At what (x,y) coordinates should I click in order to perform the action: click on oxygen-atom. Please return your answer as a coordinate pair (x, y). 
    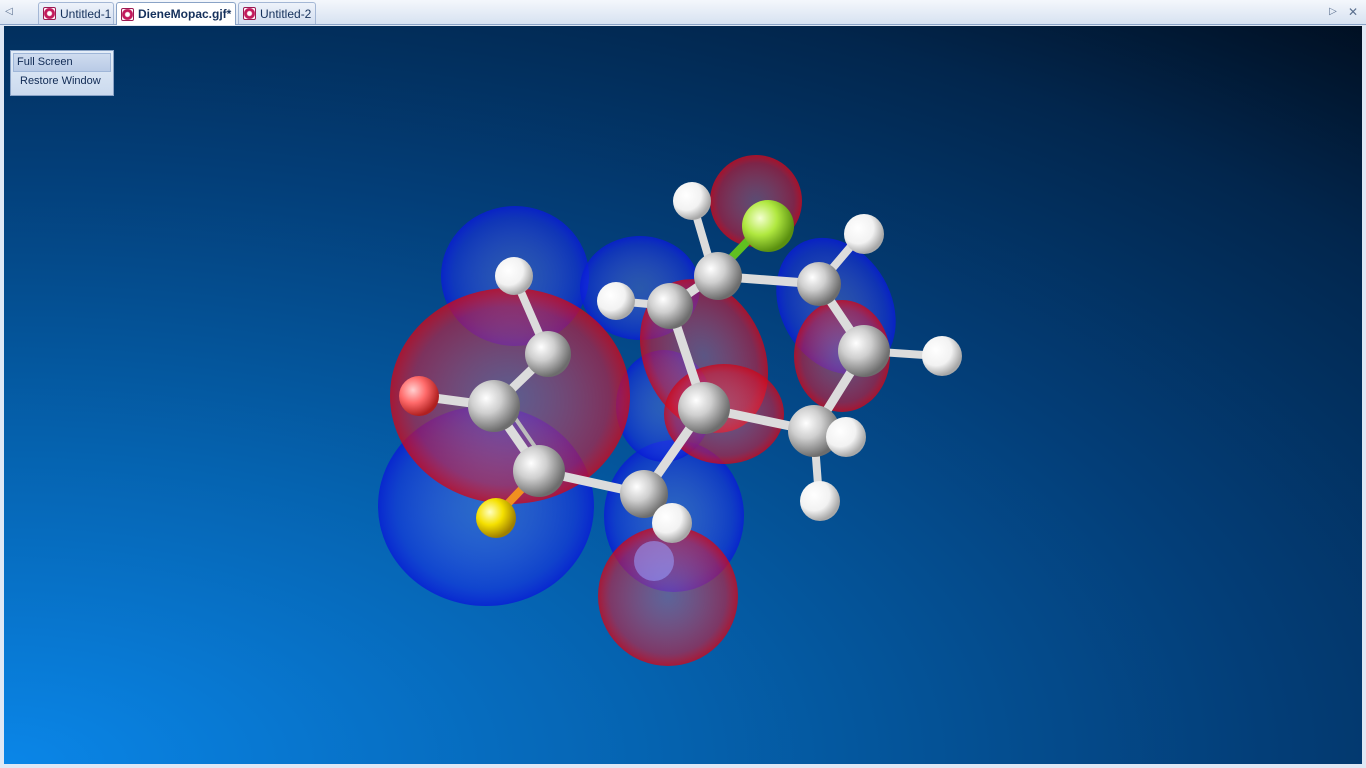
    Looking at the image, I should click on (419, 396).